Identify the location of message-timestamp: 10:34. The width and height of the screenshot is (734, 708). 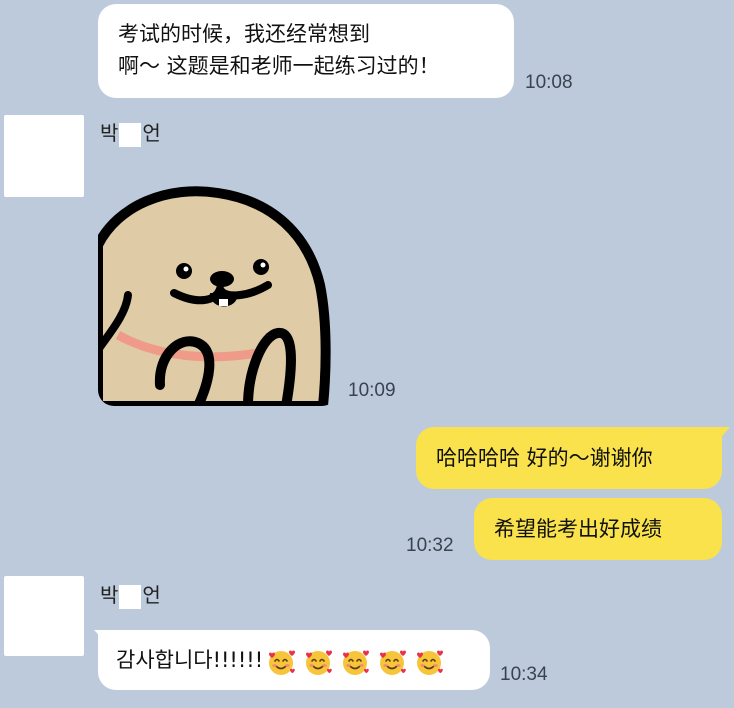
(524, 674).